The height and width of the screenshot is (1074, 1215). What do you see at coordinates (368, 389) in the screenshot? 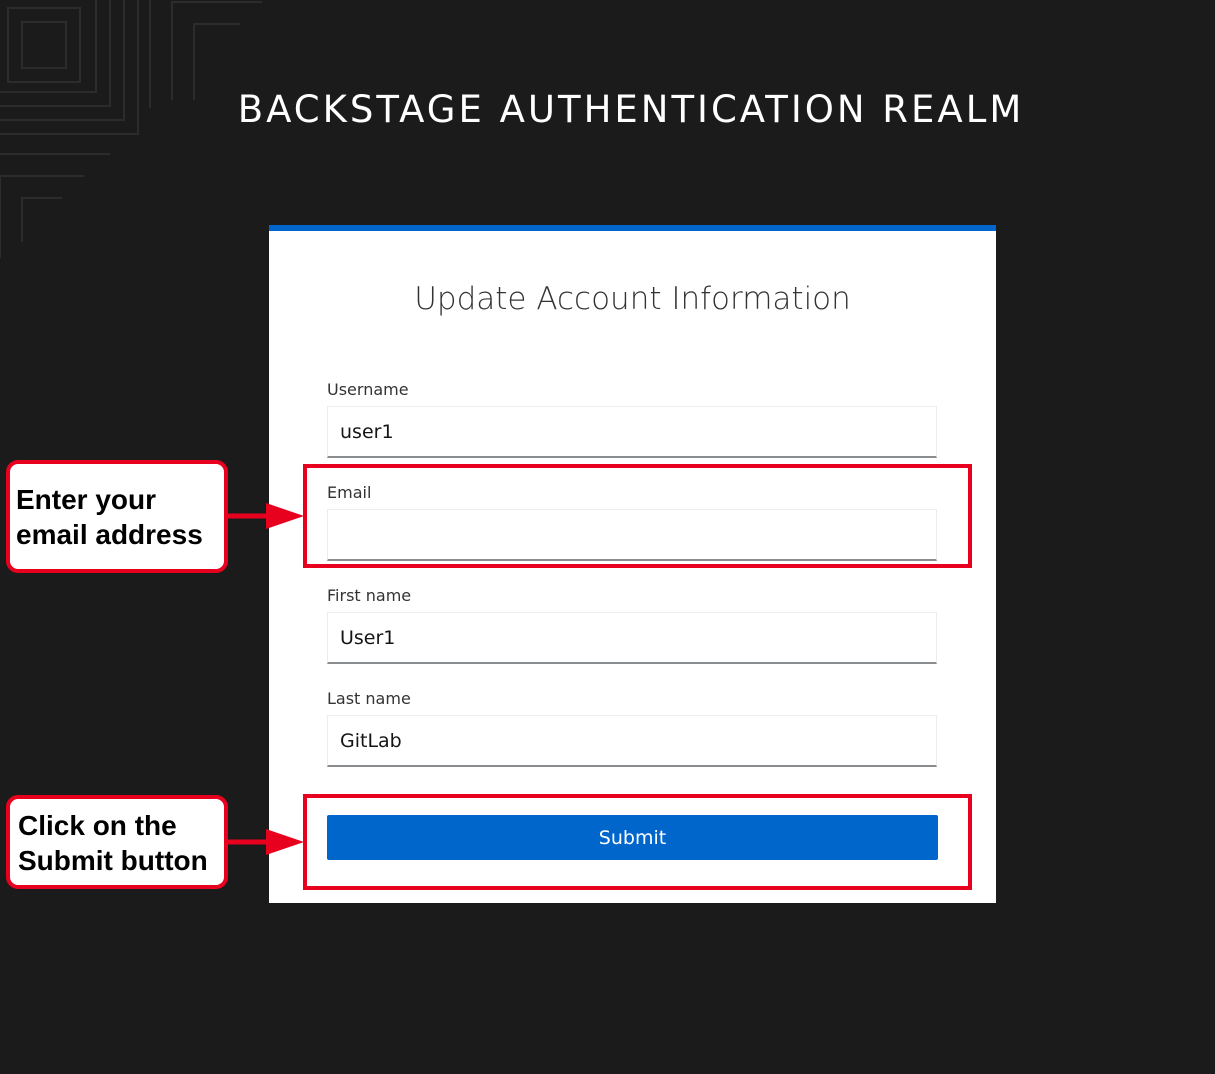
I see `username-label: Username` at bounding box center [368, 389].